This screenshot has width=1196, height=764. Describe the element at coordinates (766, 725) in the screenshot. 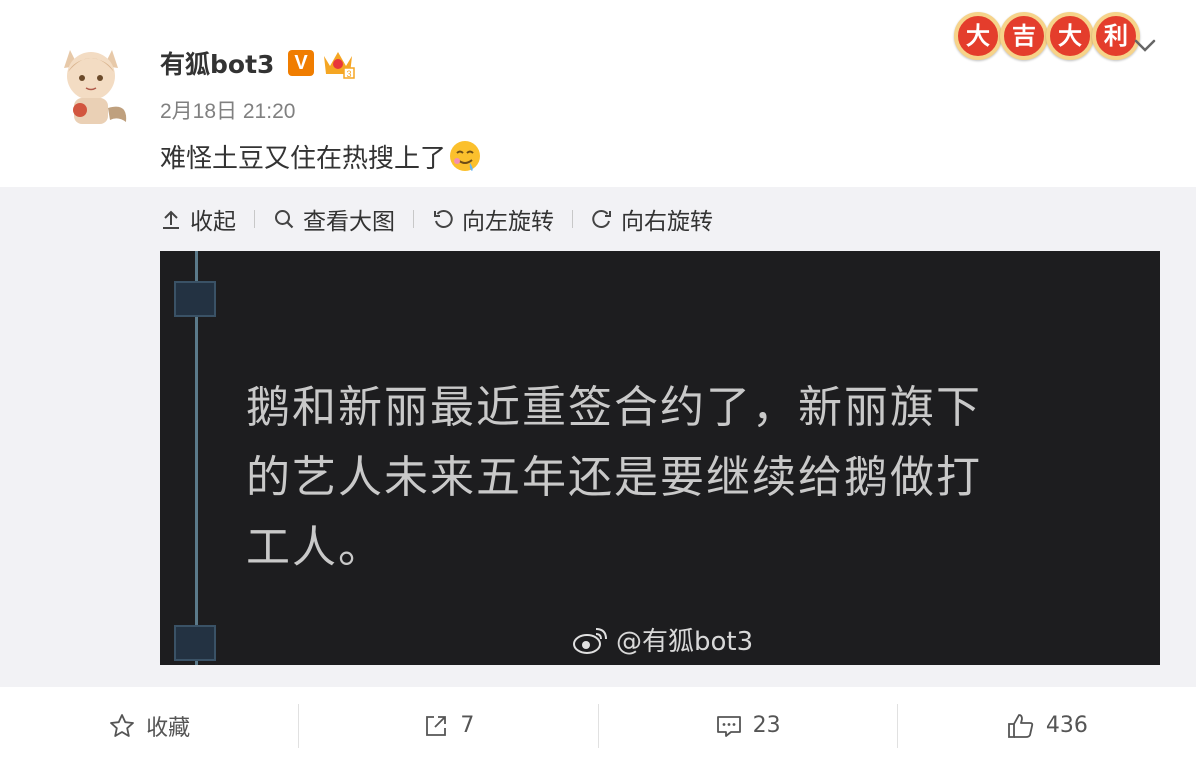

I see `comment-count: 23` at that location.